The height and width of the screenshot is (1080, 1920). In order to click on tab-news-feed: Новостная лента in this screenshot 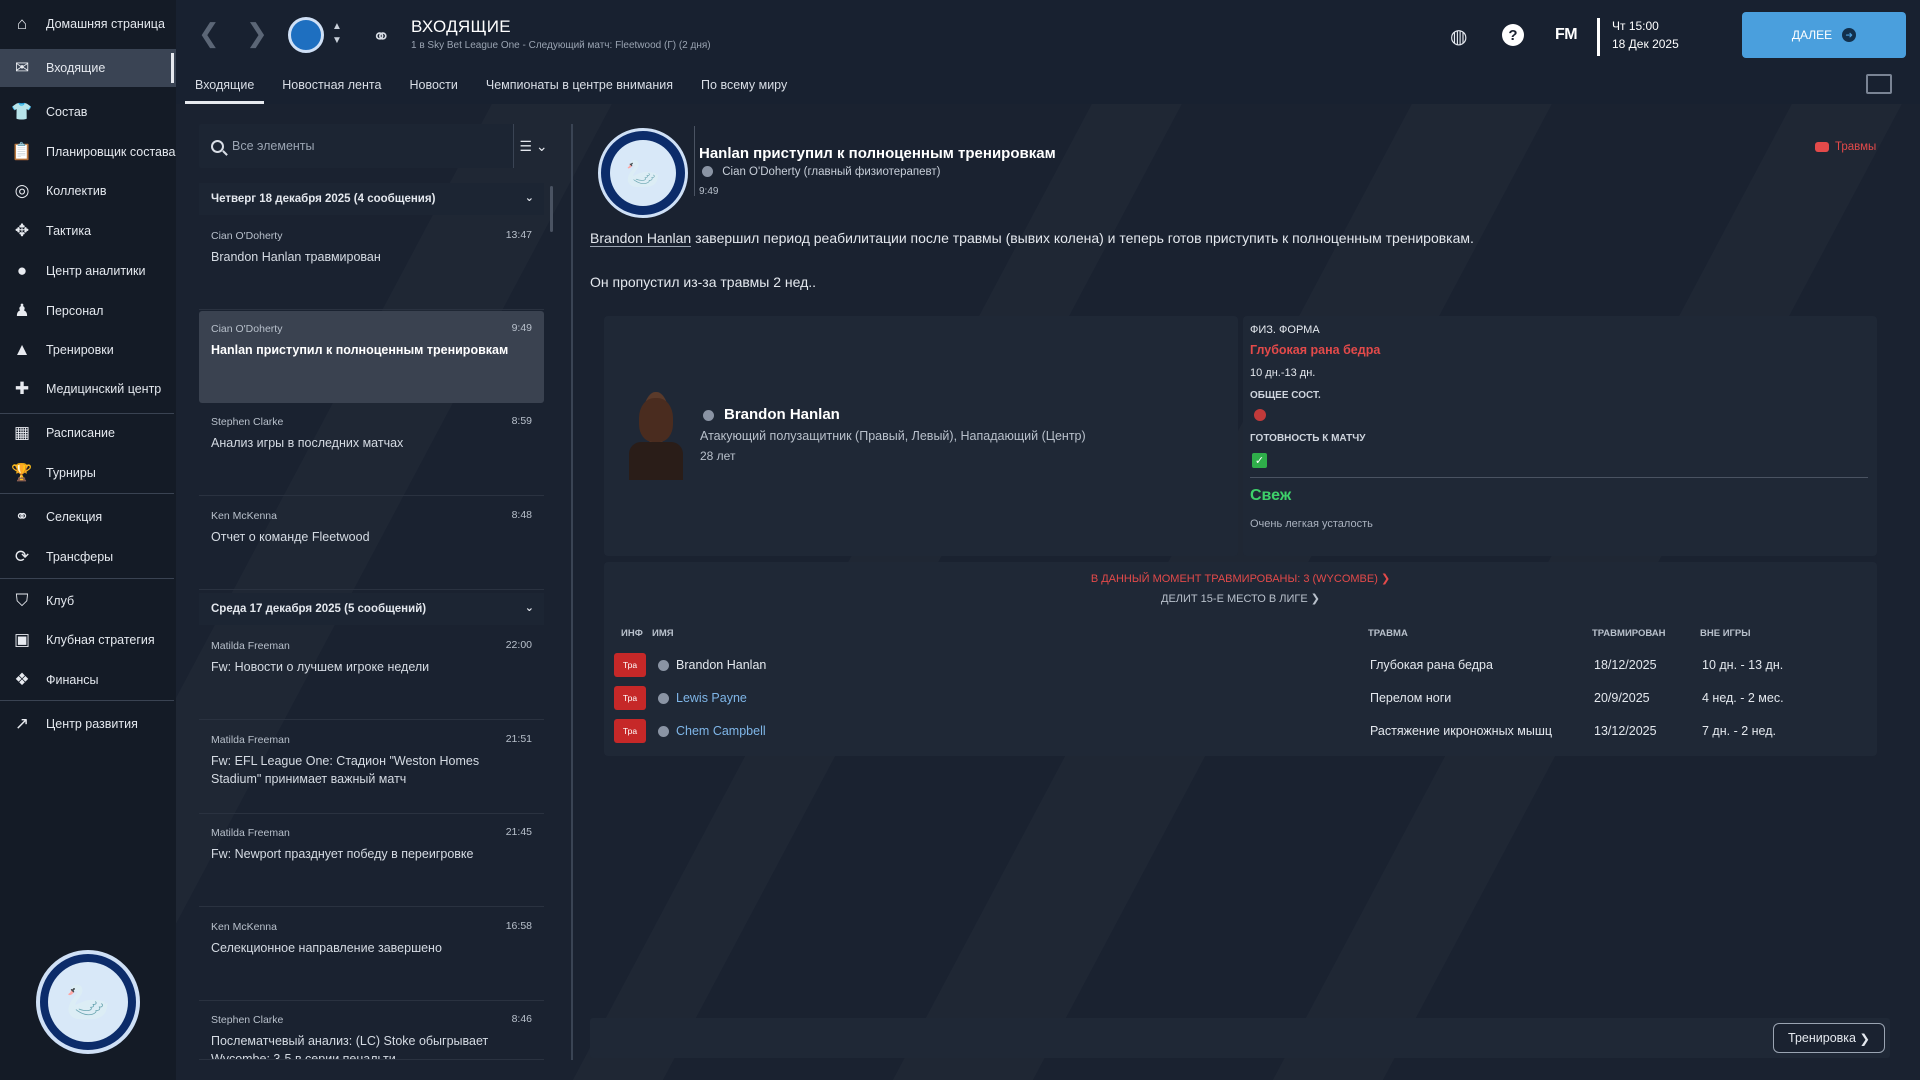, I will do `click(331, 88)`.